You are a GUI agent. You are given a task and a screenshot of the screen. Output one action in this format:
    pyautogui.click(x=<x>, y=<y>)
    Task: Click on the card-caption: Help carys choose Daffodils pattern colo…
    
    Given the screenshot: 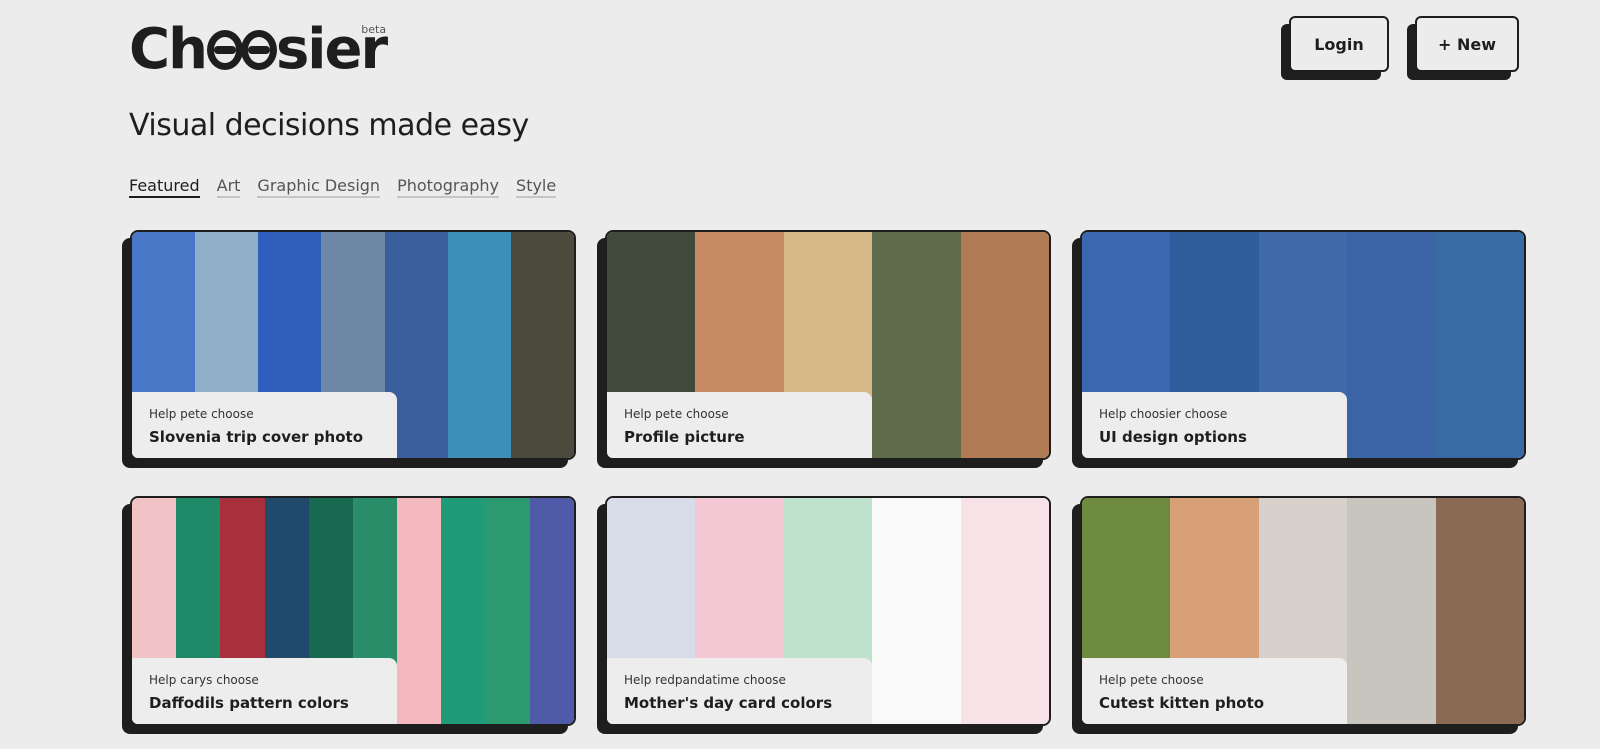 What is the action you would take?
    pyautogui.click(x=264, y=691)
    